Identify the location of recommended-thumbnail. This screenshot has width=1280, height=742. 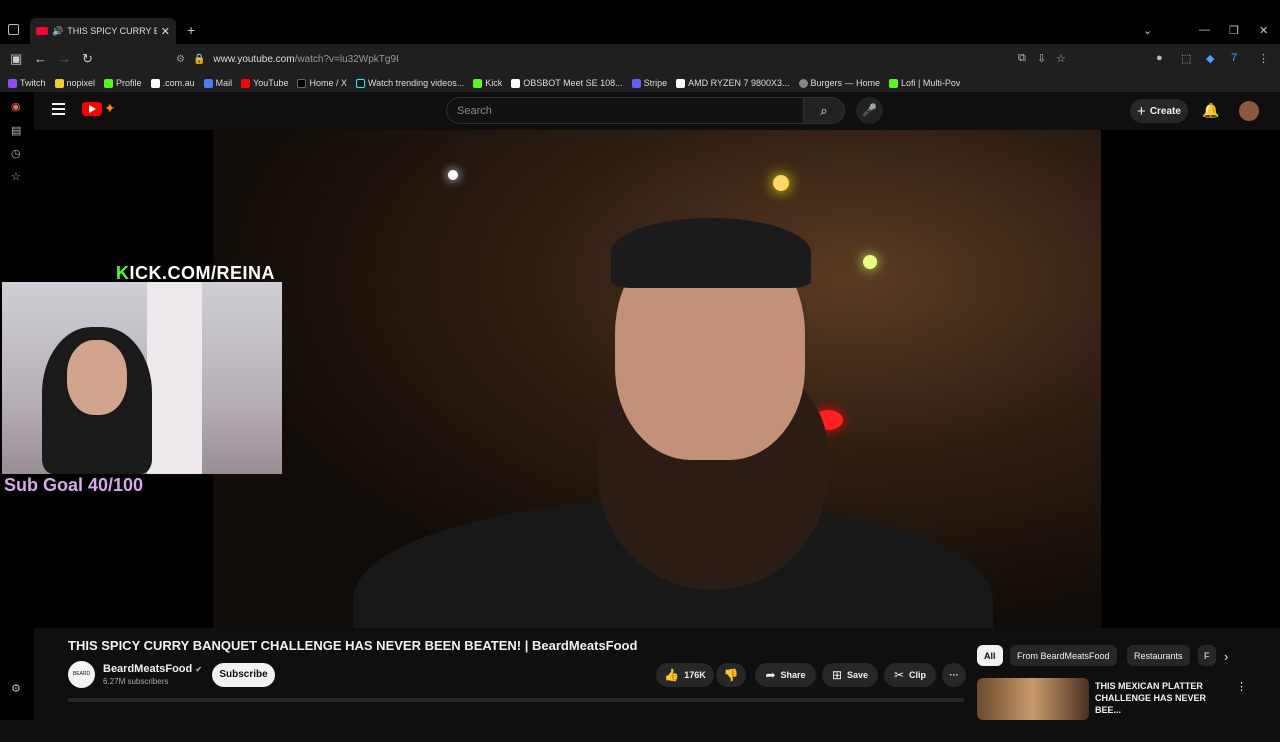
(1033, 699).